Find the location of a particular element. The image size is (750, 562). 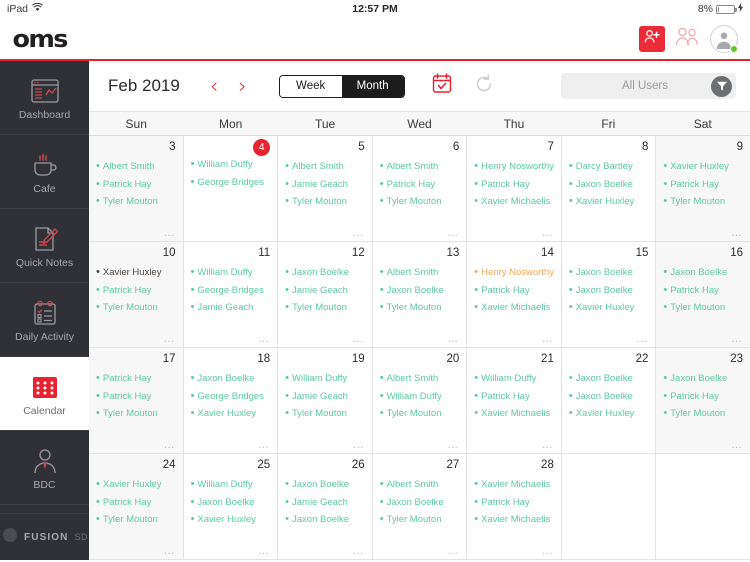

add-person-button is located at coordinates (652, 38).